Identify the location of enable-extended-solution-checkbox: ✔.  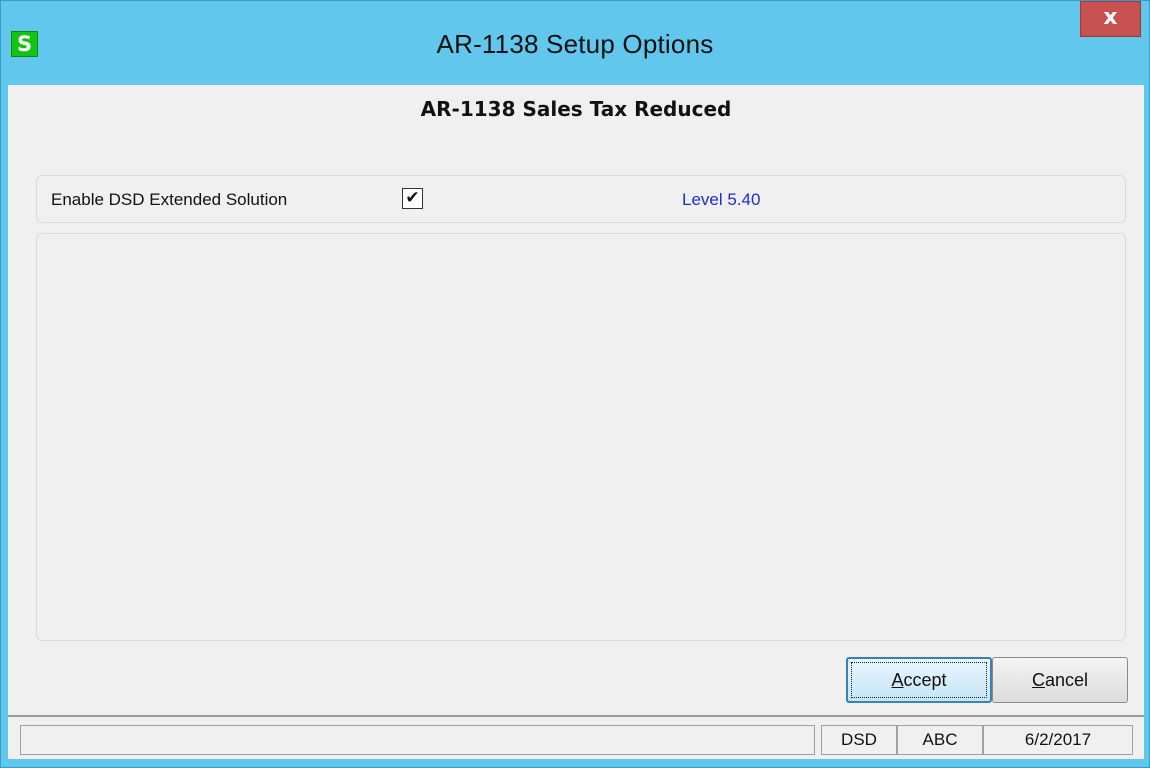
(412, 198).